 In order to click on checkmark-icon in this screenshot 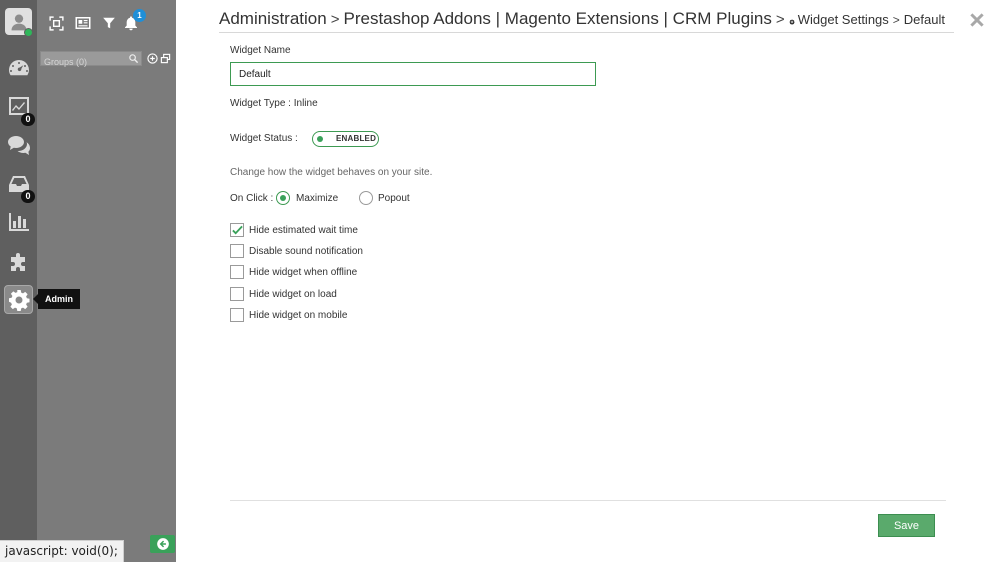, I will do `click(237, 230)`.